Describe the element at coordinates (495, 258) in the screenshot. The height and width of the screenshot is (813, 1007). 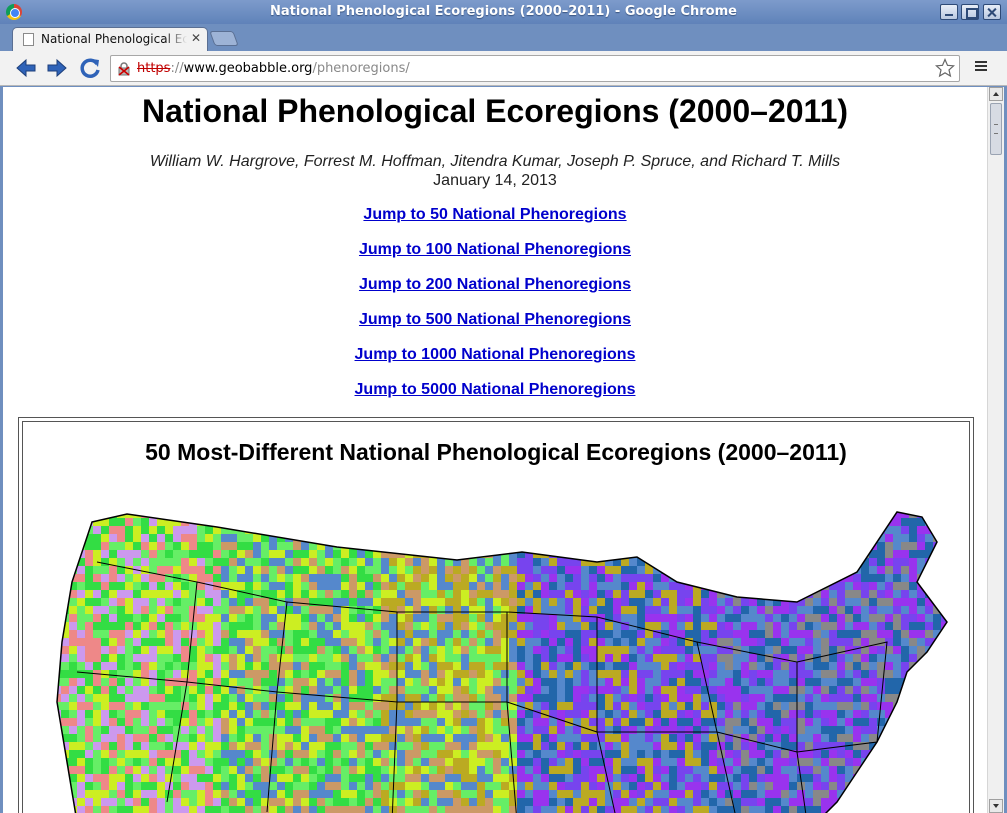
I see `jump-link-100: Jump to 100 National Phenoregions` at that location.